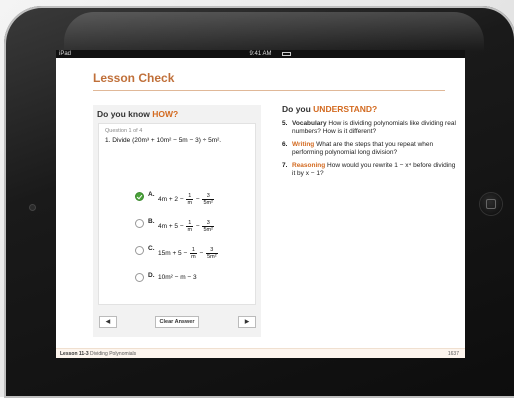  What do you see at coordinates (165, 114) in the screenshot?
I see `quiz-heading-accent: HOW?` at bounding box center [165, 114].